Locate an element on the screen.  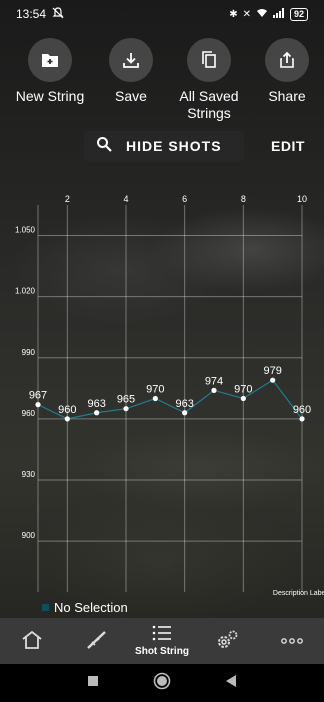
status-bar: 13:54 ✱ ✕ 92 is located at coordinates (162, 14).